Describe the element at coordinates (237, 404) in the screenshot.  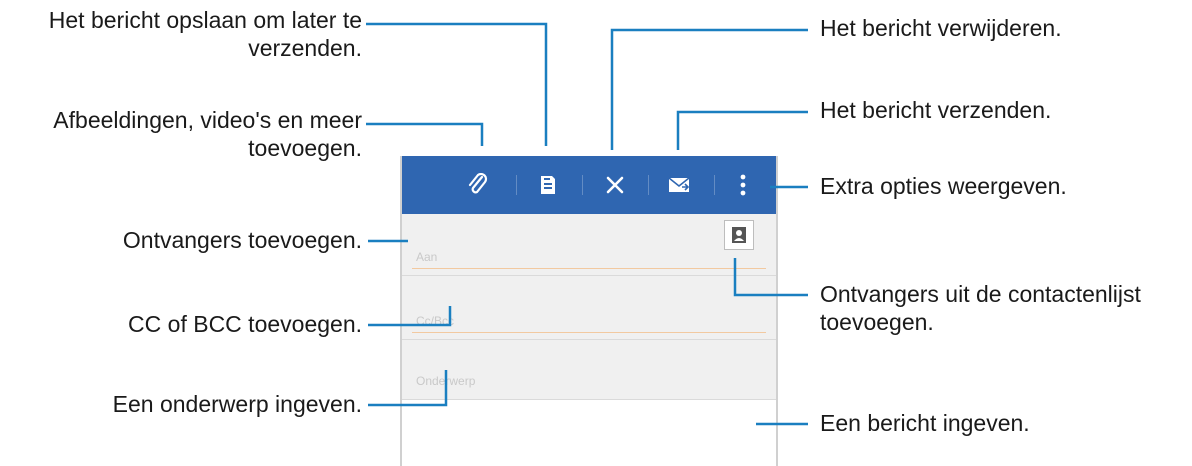
I see `subject-callout: Een onderwerp ingeven.` at that location.